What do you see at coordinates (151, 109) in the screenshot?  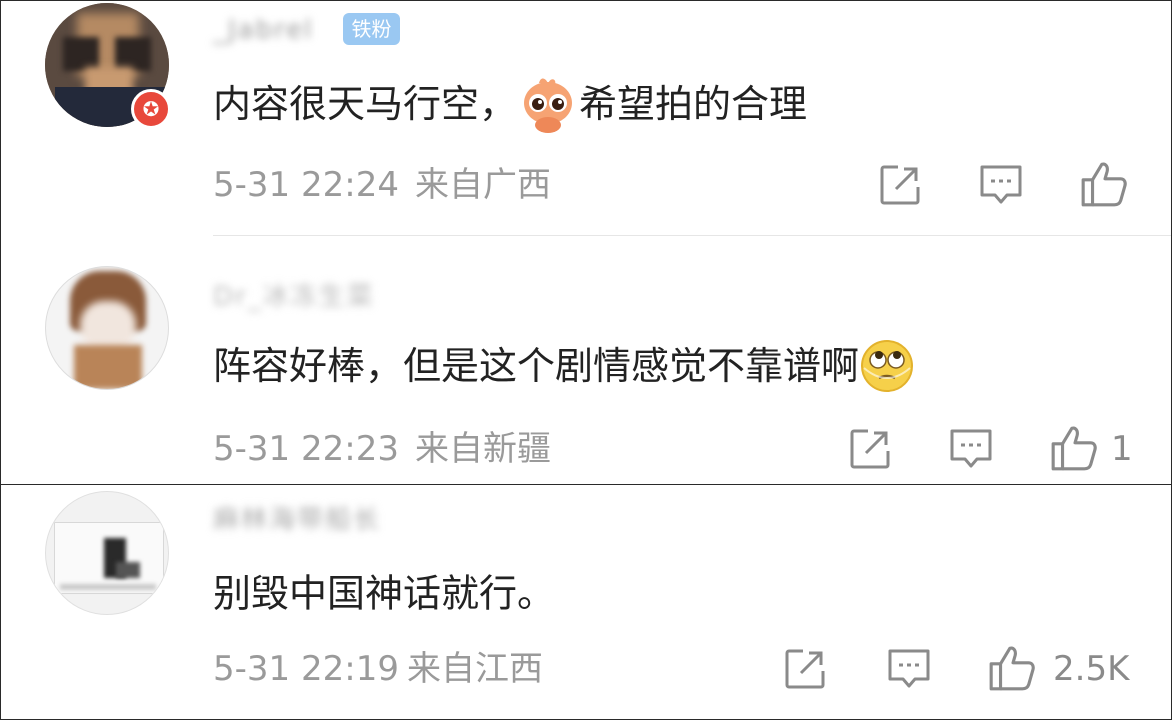 I see `verified-badge-icon: ✪` at bounding box center [151, 109].